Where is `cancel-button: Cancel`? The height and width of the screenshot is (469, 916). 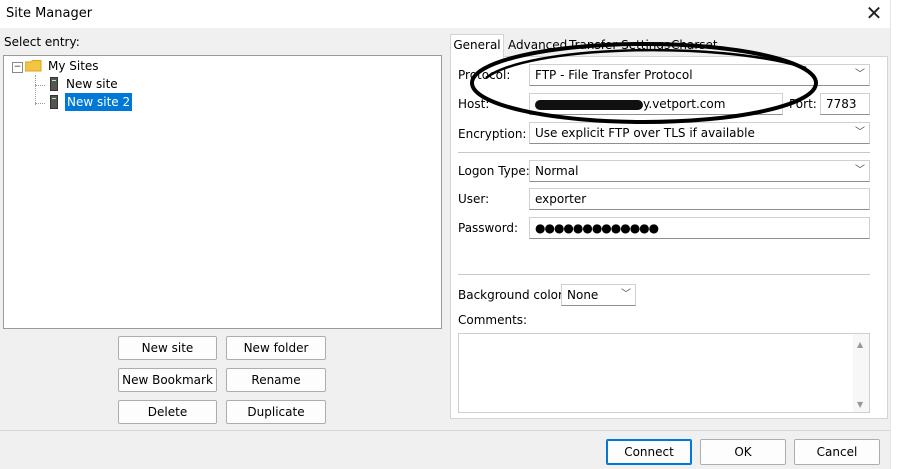
cancel-button: Cancel is located at coordinates (837, 452).